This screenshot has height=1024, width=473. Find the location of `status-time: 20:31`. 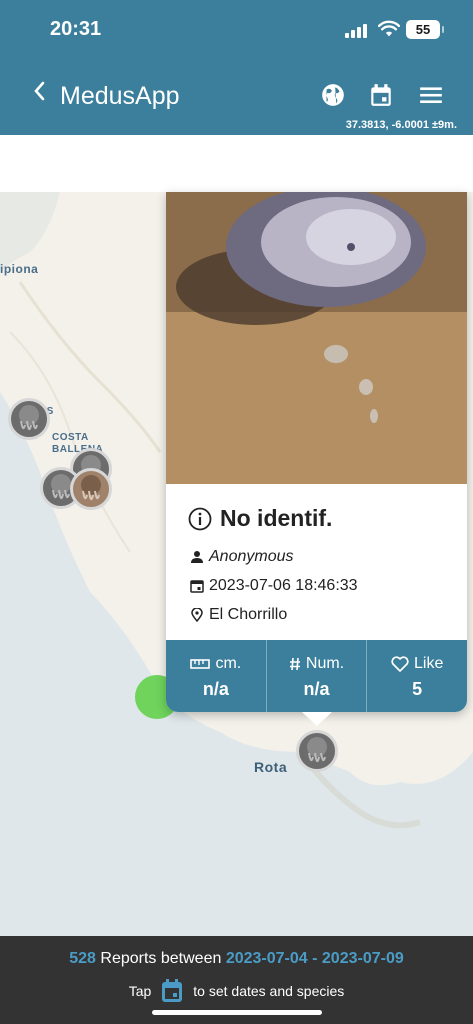

status-time: 20:31 is located at coordinates (76, 29).